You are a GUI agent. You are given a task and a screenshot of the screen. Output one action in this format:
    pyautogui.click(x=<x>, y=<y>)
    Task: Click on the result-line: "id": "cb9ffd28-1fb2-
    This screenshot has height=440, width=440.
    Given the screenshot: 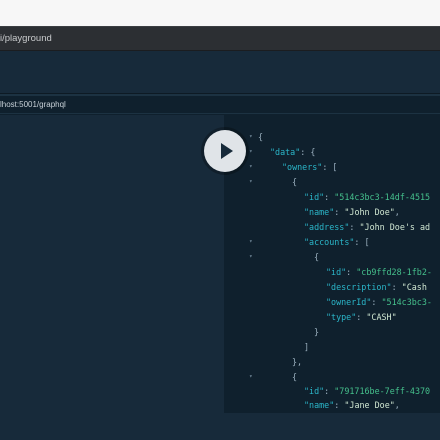 What is the action you would take?
    pyautogui.click(x=379, y=272)
    